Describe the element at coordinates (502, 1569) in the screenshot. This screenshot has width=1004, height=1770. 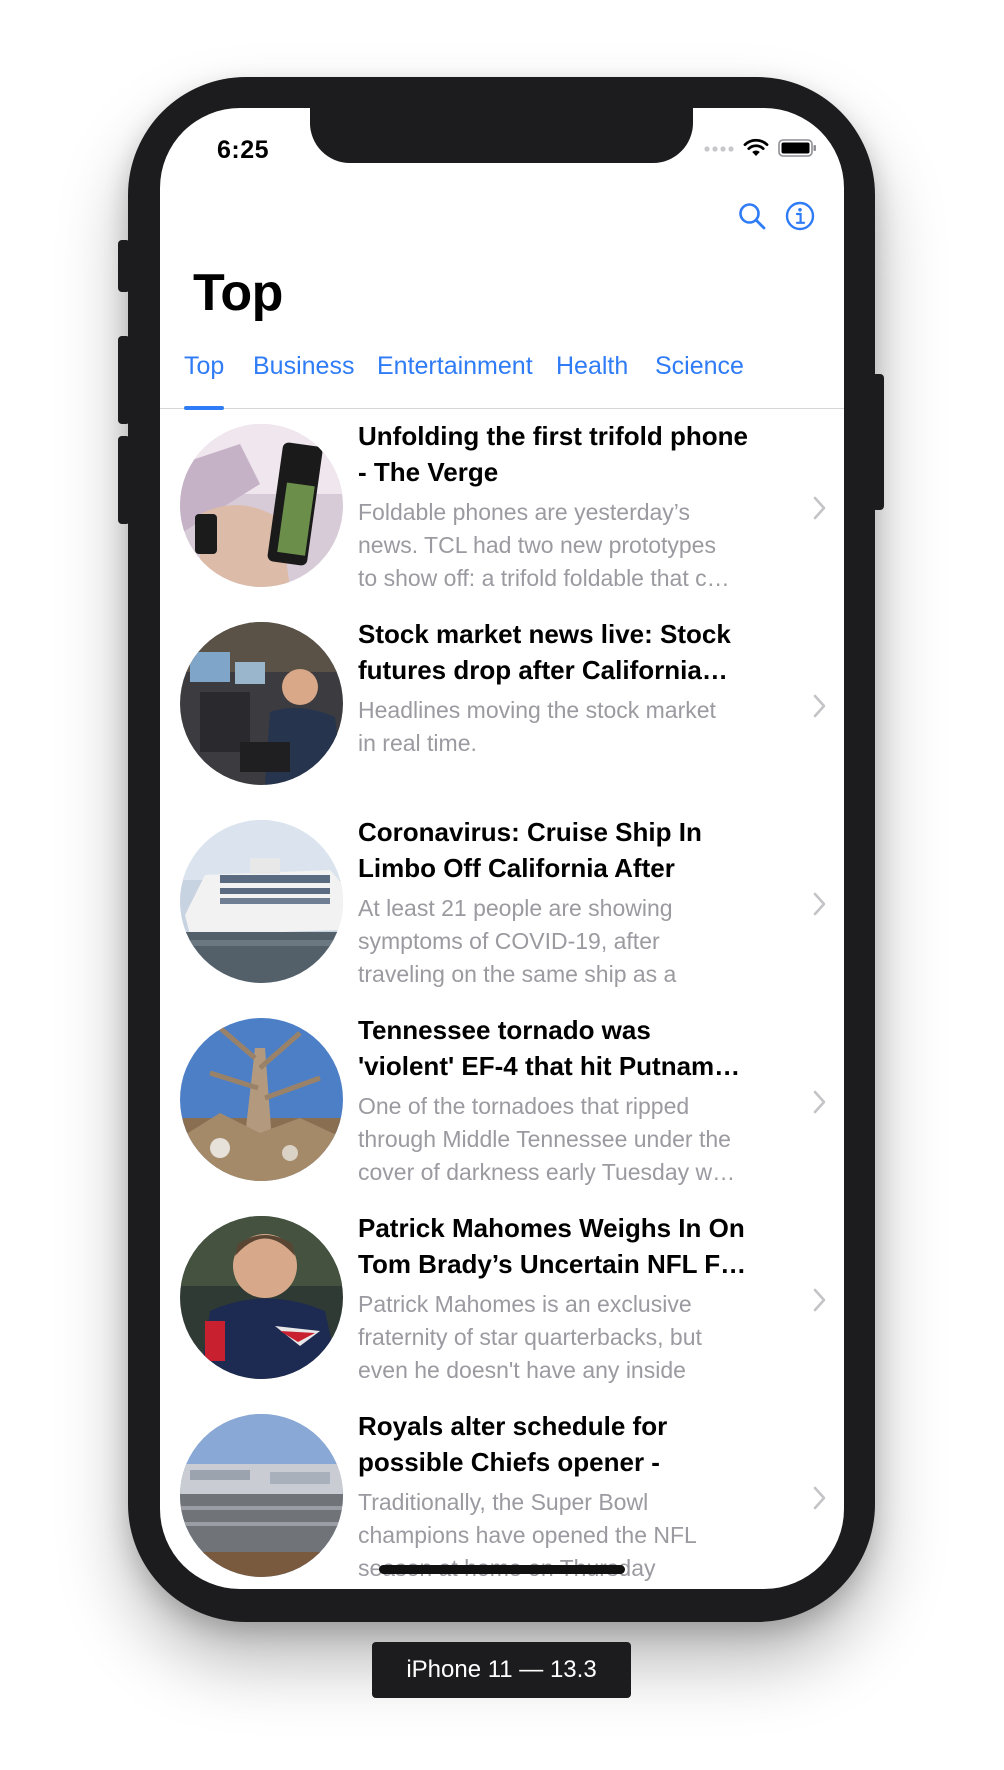
I see `home-indicator` at that location.